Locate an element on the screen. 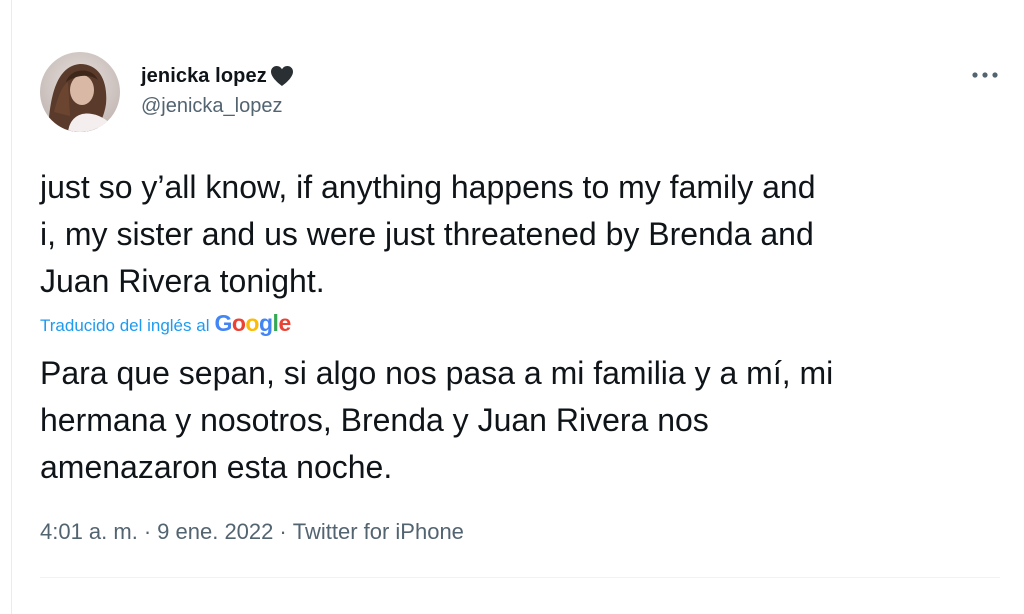  translated-line: amenazaron esta noche. is located at coordinates (216, 467).